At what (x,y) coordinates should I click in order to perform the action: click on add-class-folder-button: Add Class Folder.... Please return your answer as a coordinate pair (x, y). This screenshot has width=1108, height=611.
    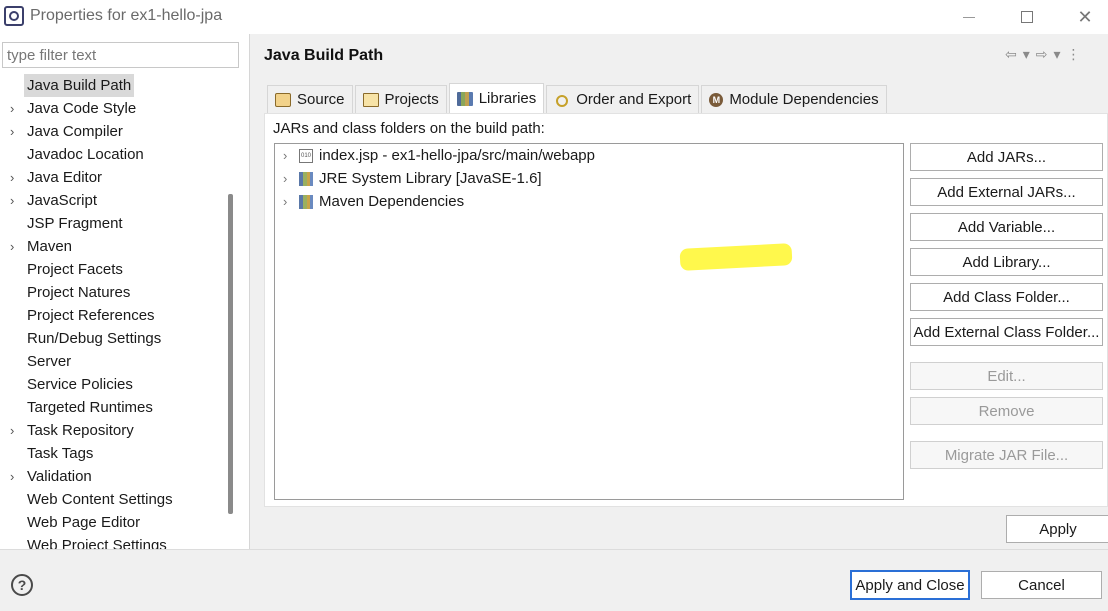
    Looking at the image, I should click on (1006, 297).